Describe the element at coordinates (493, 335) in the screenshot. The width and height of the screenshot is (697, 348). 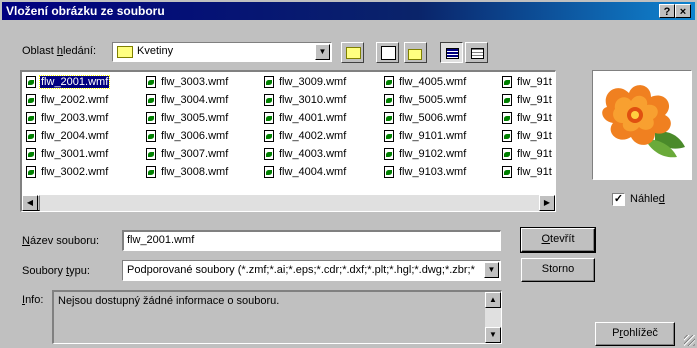
I see `scroll-down-icon: ▼` at that location.